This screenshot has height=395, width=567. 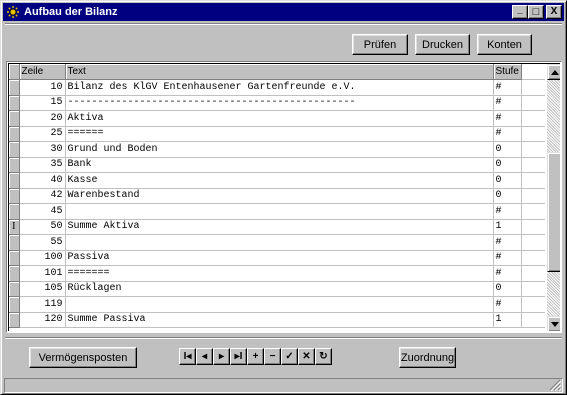 What do you see at coordinates (279, 180) in the screenshot?
I see `cell-text: Kasse` at bounding box center [279, 180].